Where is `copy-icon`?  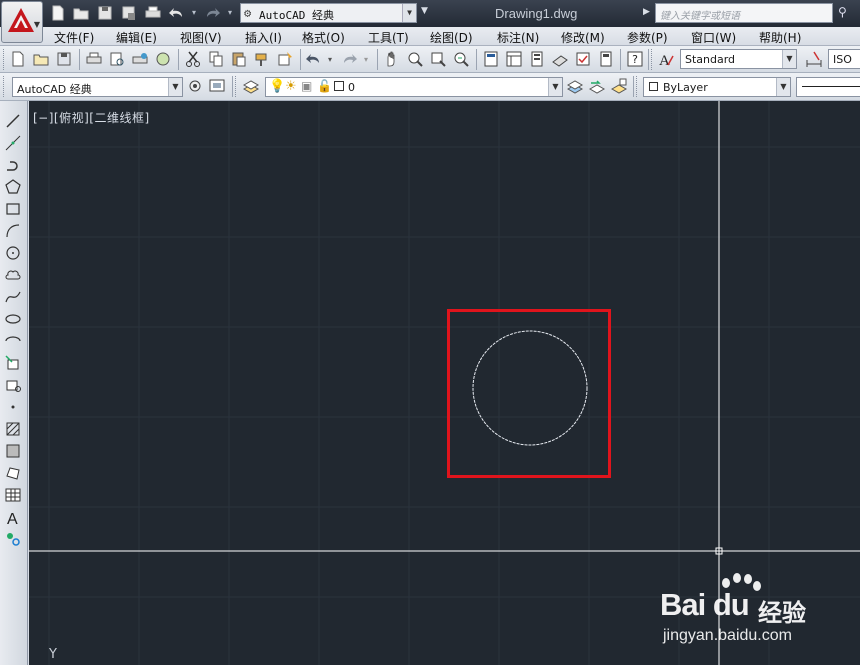
copy-icon is located at coordinates (216, 59).